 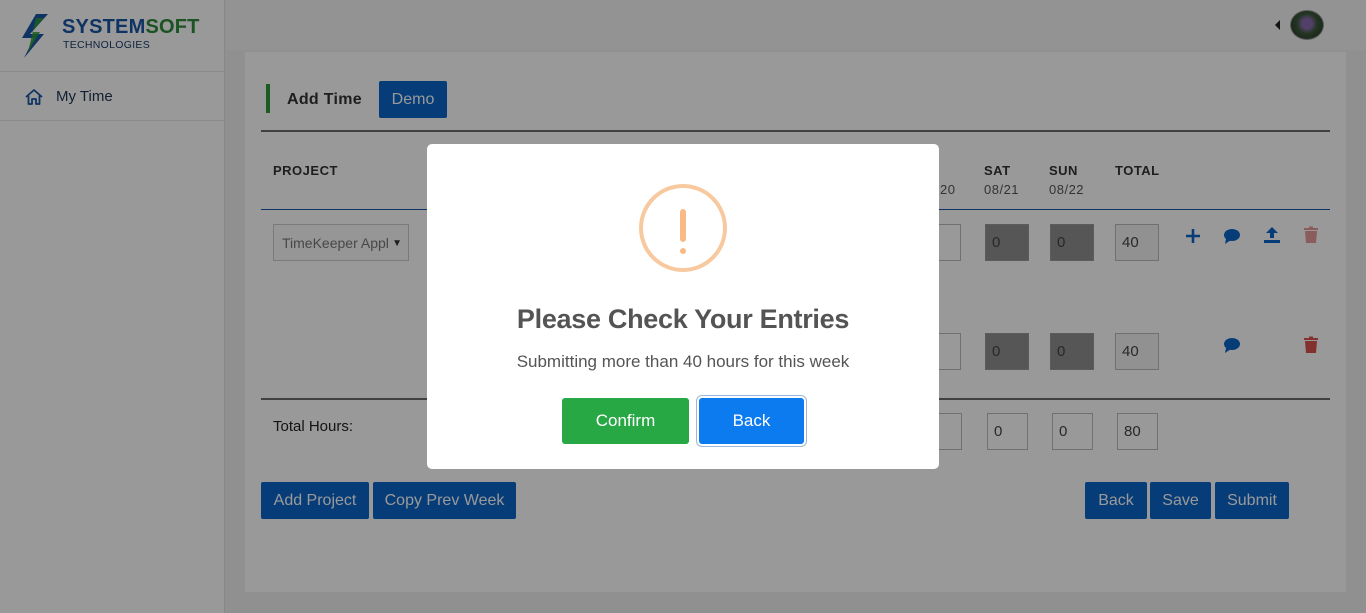 What do you see at coordinates (625, 421) in the screenshot?
I see `confirm-button: Confirm` at bounding box center [625, 421].